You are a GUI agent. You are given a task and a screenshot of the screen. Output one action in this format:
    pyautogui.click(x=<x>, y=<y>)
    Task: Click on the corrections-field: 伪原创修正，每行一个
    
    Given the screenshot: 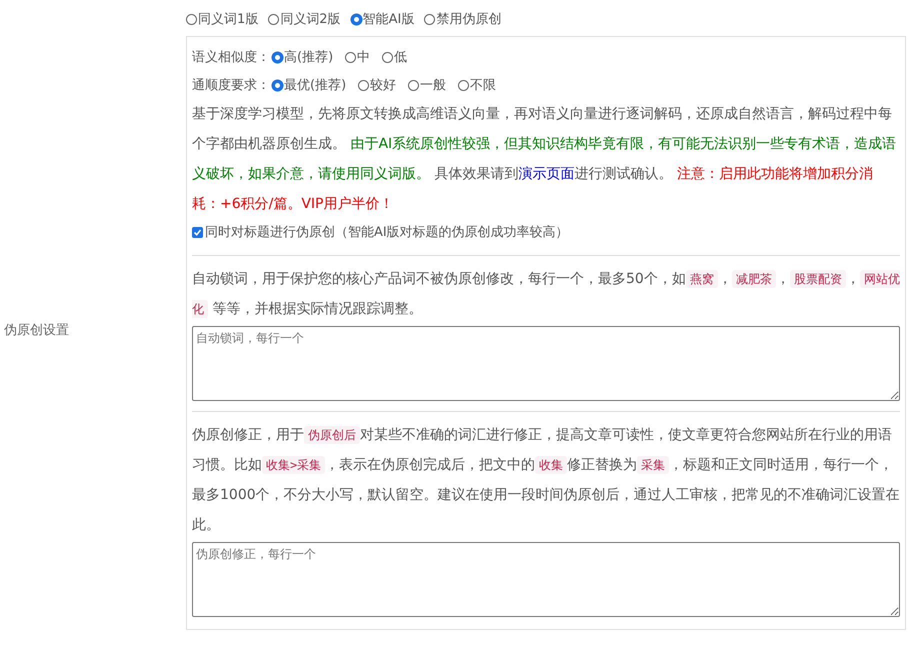 What is the action you would take?
    pyautogui.click(x=546, y=579)
    